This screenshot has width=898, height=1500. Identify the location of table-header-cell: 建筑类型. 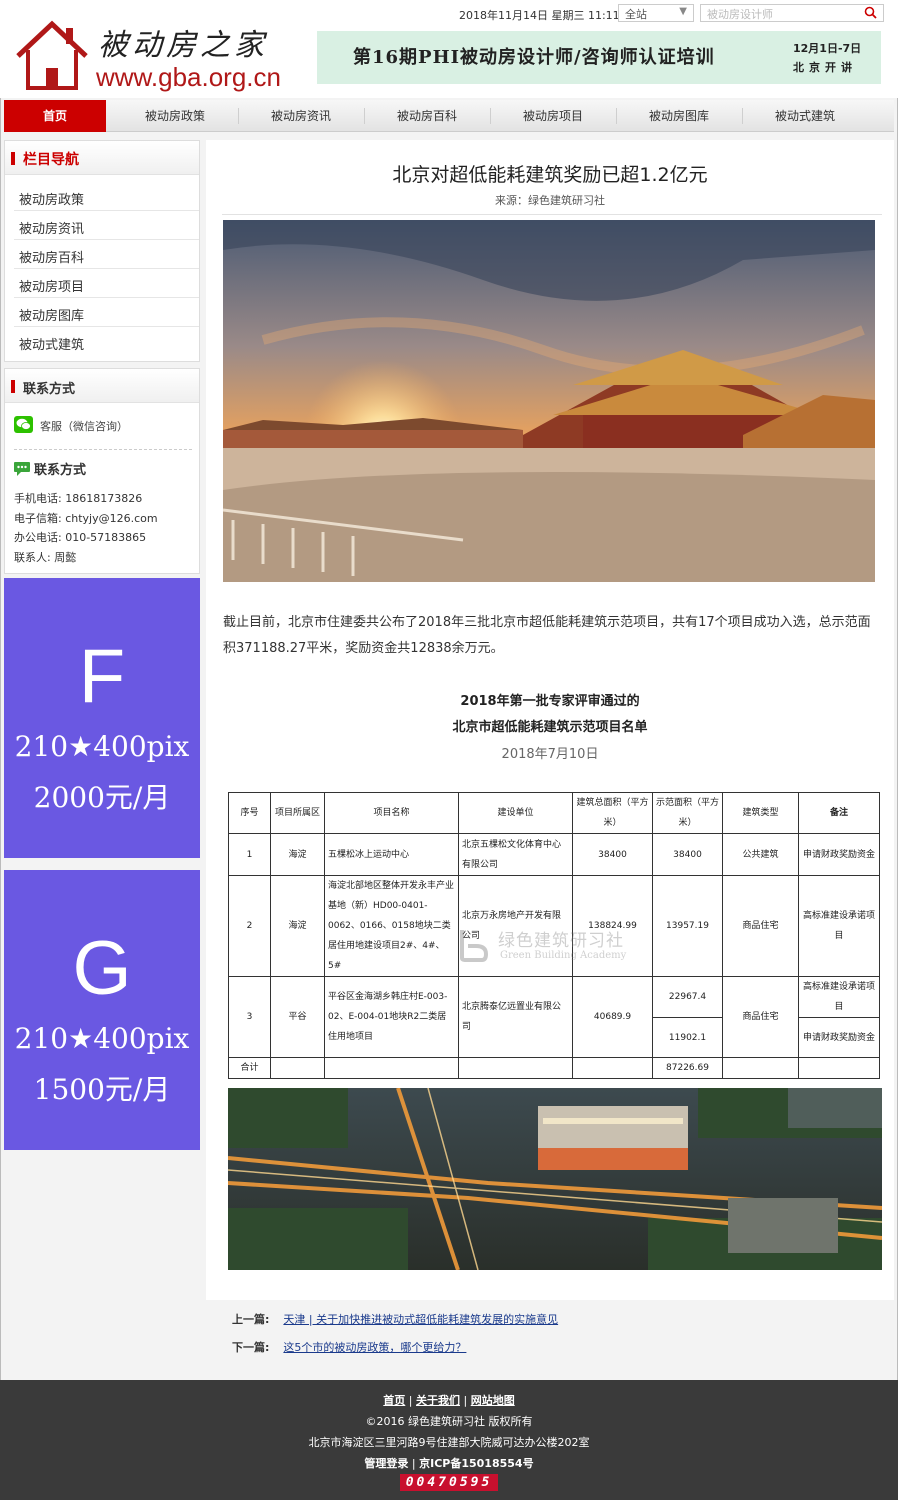
(760, 813).